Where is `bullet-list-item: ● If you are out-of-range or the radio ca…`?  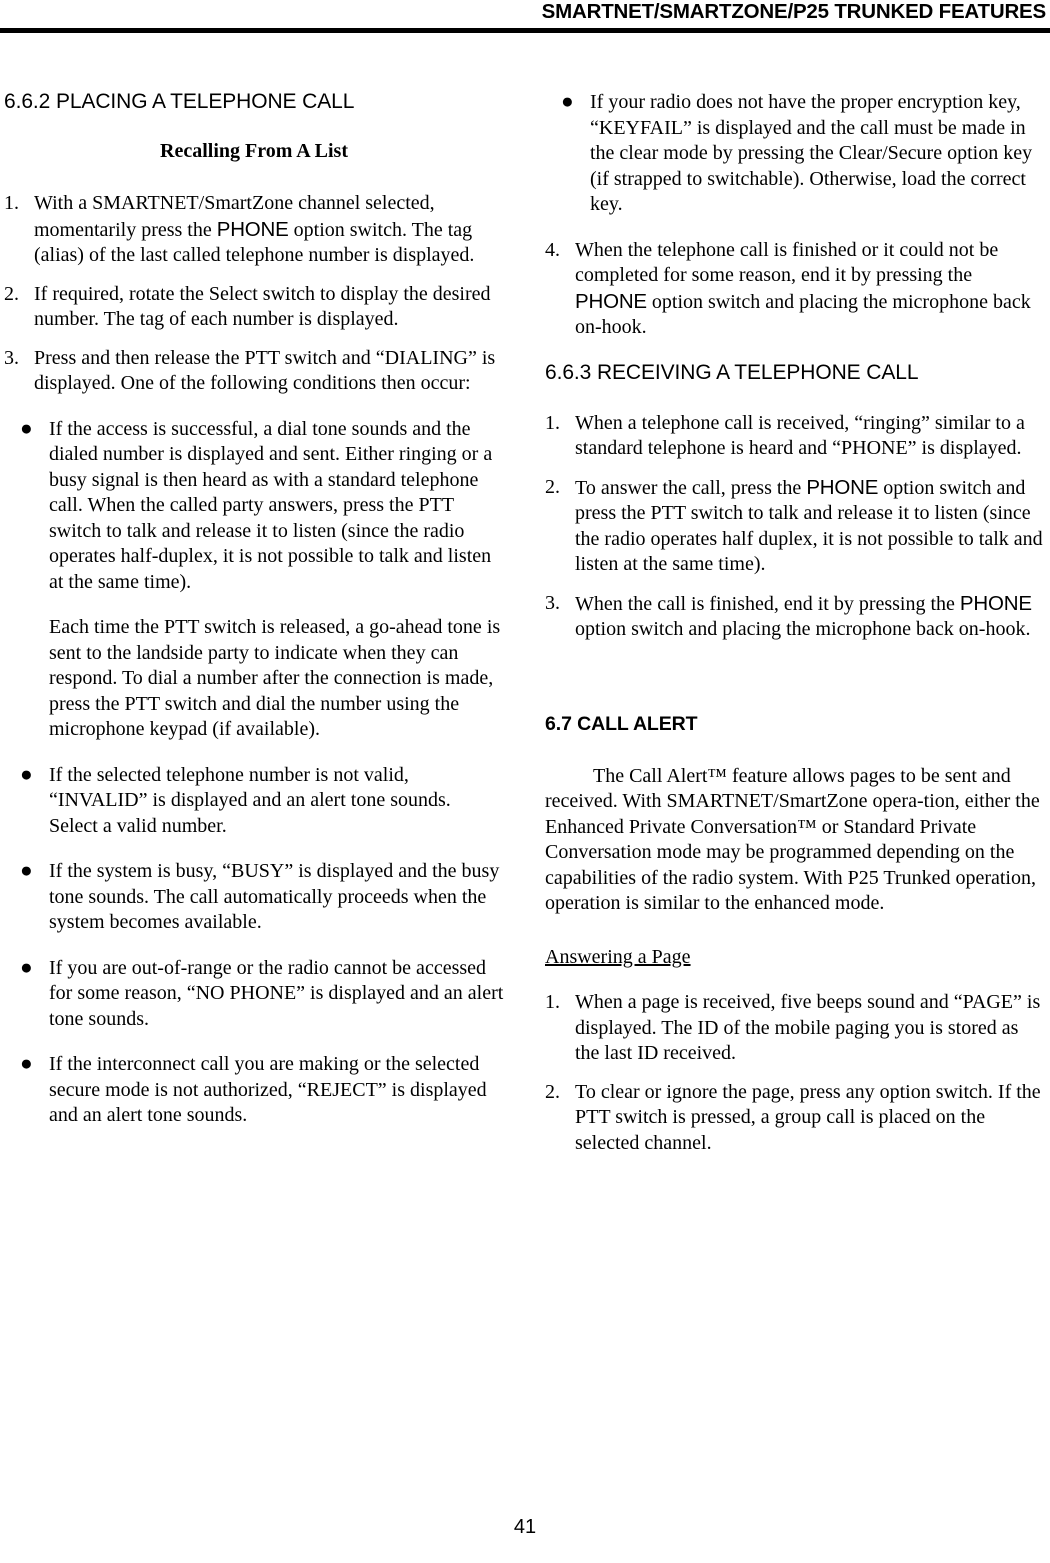 bullet-list-item: ● If you are out-of-range or the radio ca… is located at coordinates (254, 993).